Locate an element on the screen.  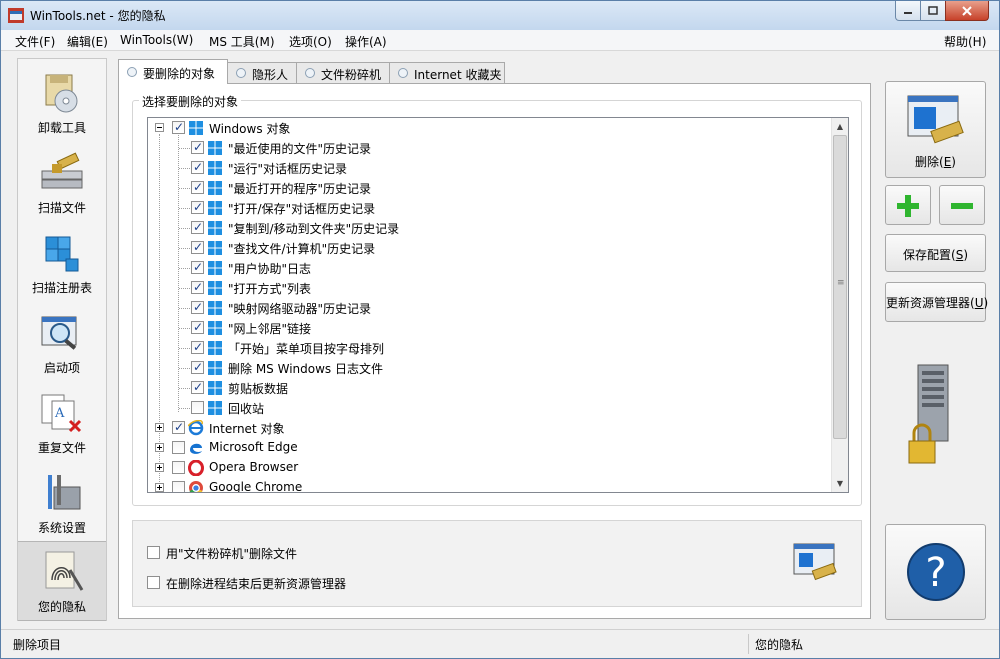
scan-files-icon is located at coordinates (62, 170).